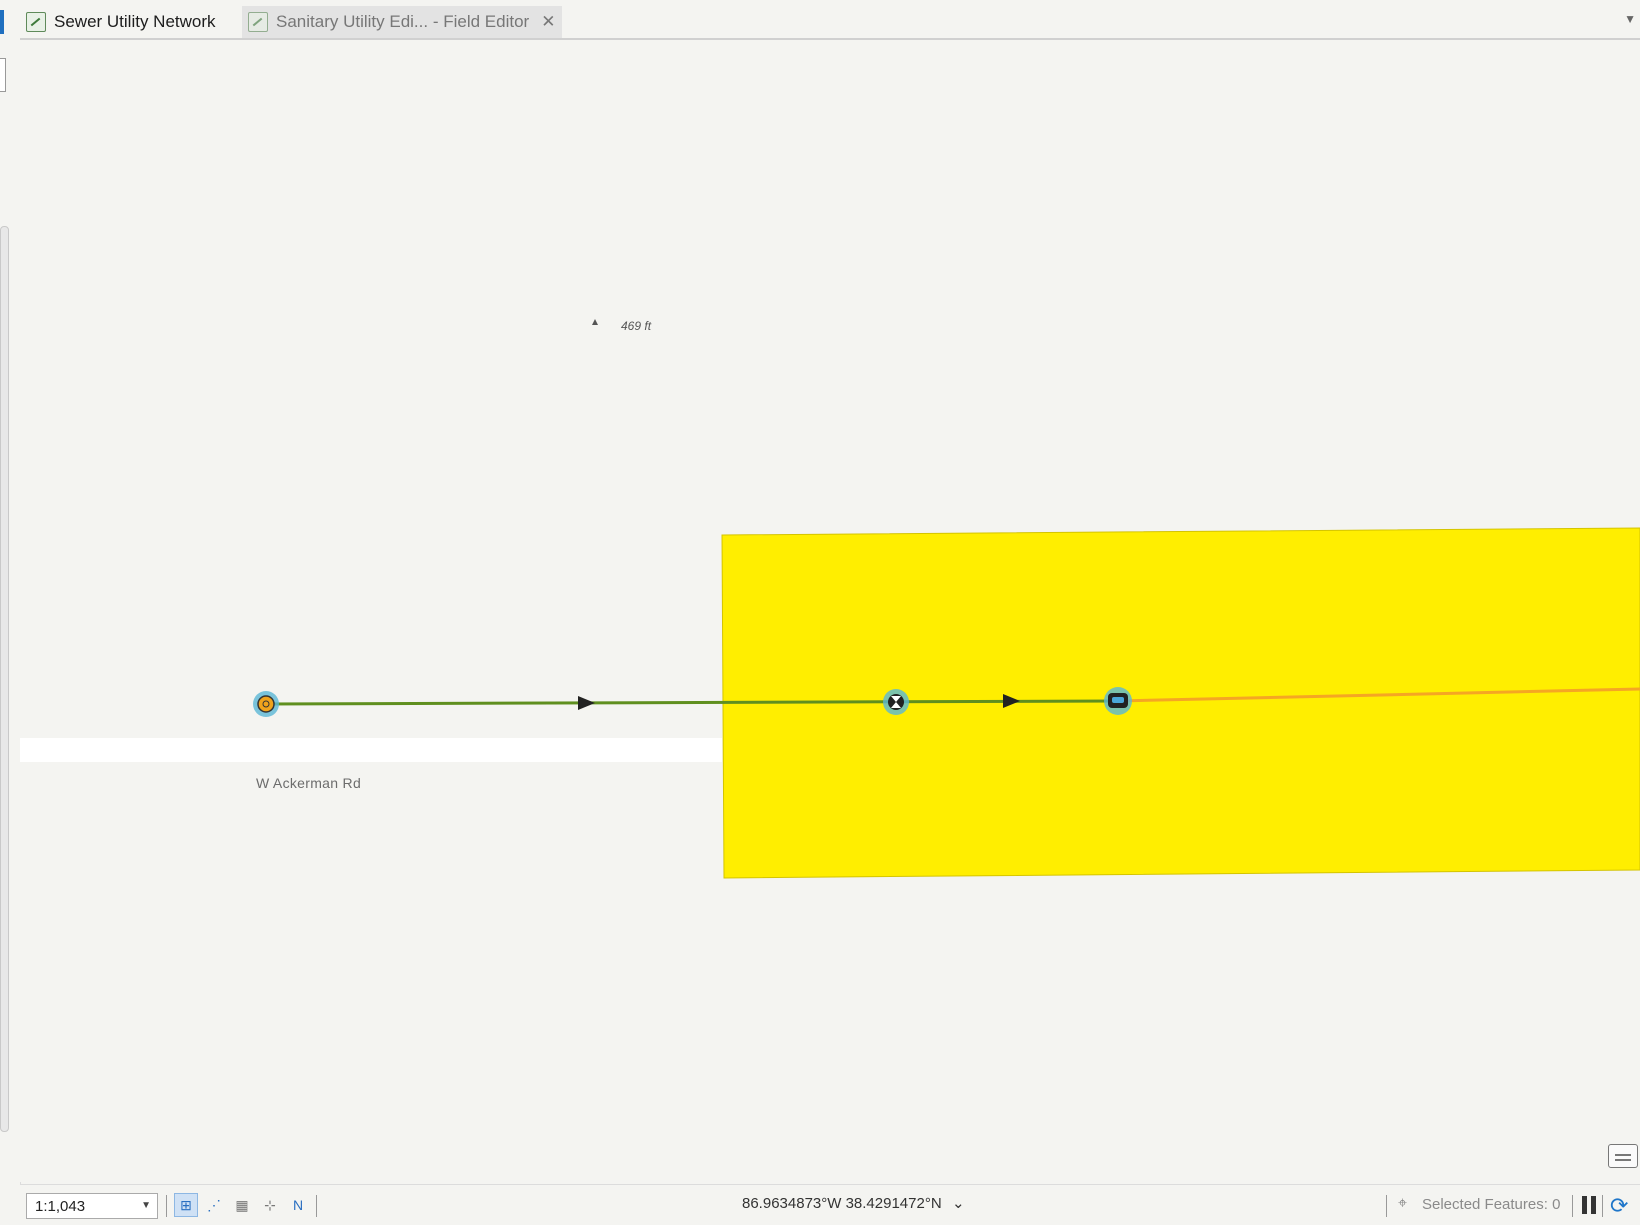 Image resolution: width=1640 pixels, height=1225 pixels. Describe the element at coordinates (60, 1206) in the screenshot. I see `scale-value: 1:1,043` at that location.